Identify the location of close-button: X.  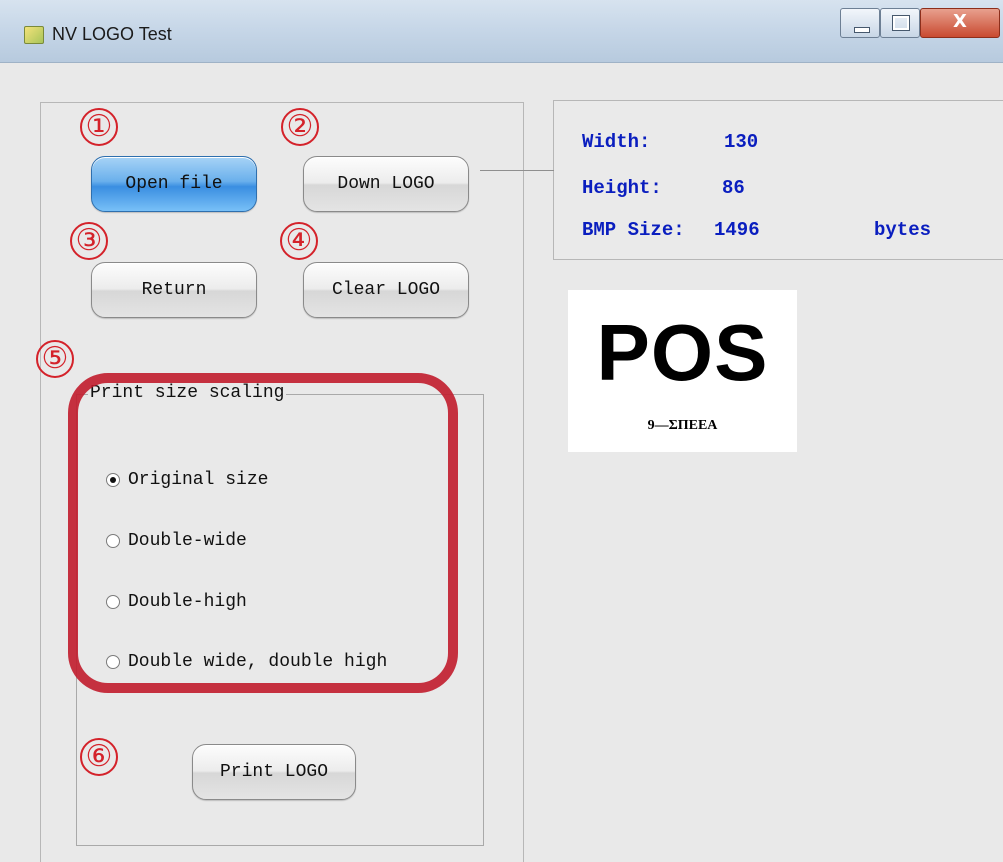
(960, 23).